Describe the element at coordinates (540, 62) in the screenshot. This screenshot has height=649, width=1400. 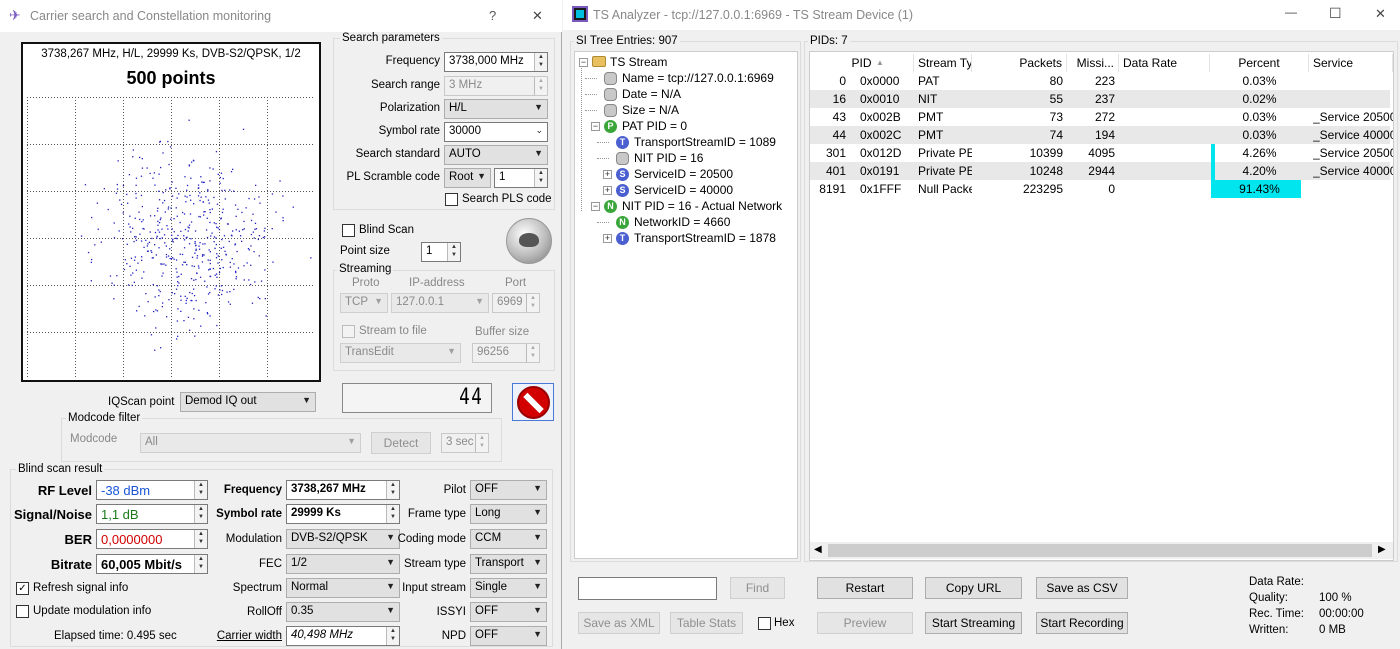
I see `frequency-spin: ▲ ▼` at that location.